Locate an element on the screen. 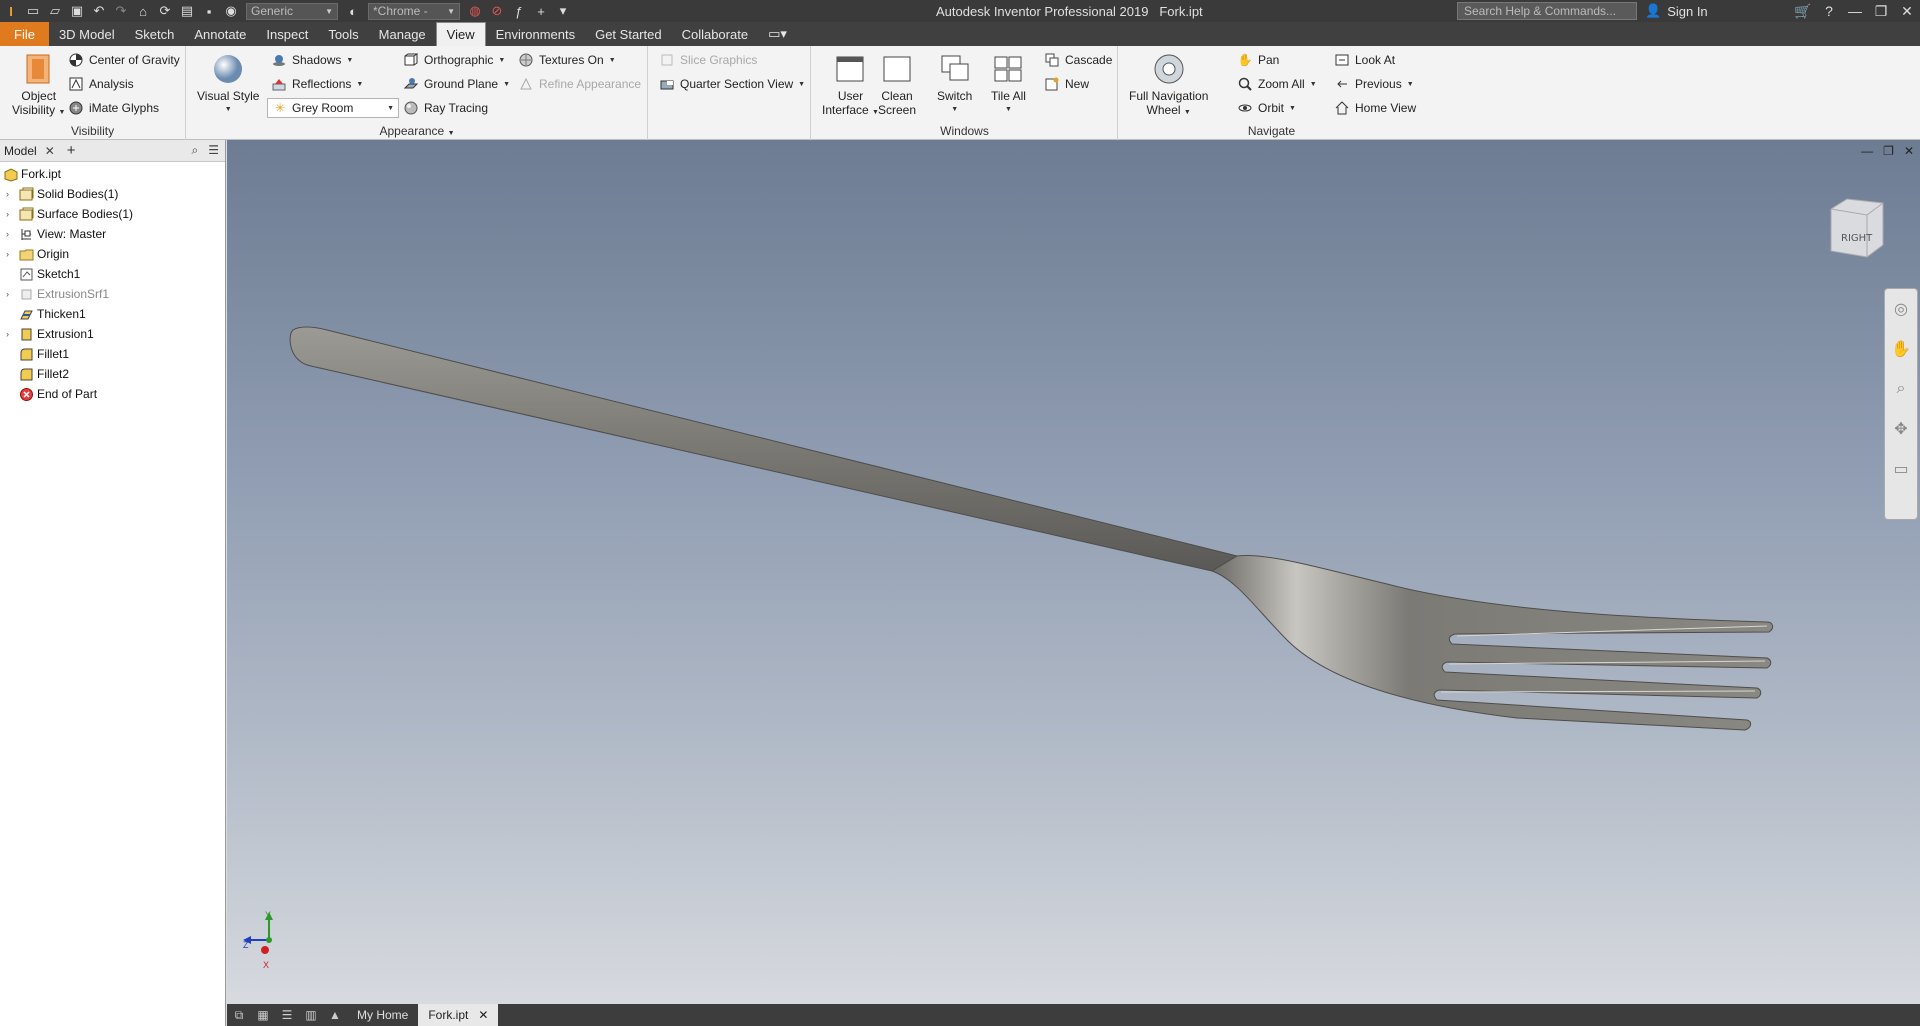 Image resolution: width=1920 pixels, height=1026 pixels. tree-node-end-of-part: End of Part is located at coordinates (112, 394).